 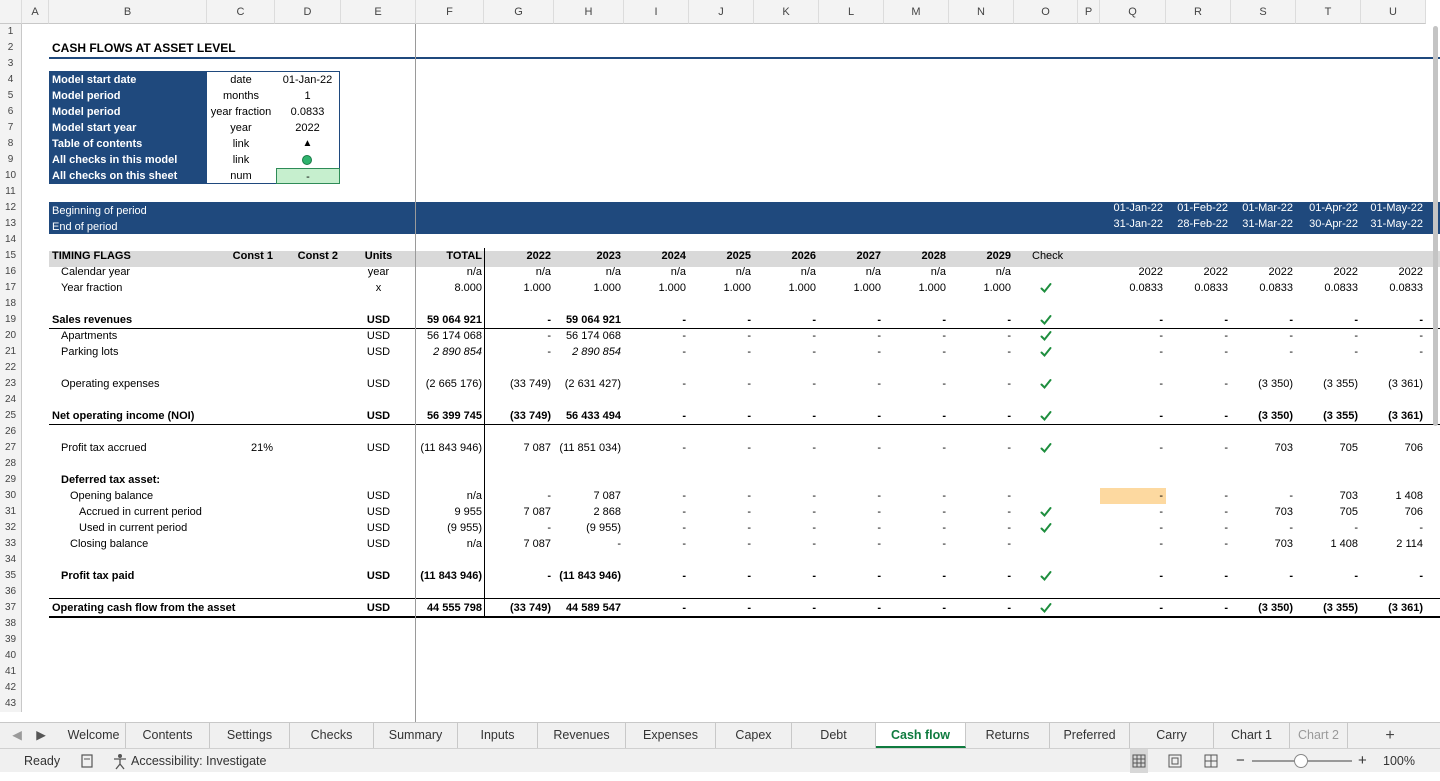 What do you see at coordinates (916, 12) in the screenshot?
I see `column-header-m: M` at bounding box center [916, 12].